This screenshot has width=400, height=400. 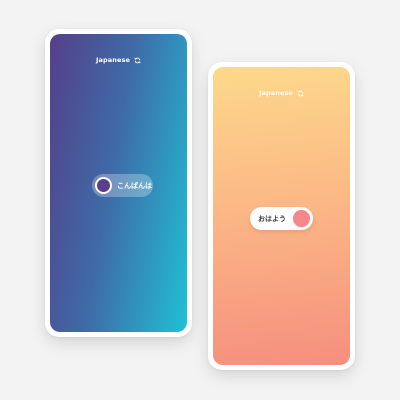 I want to click on greeting-toggle-night: こんばんは, so click(x=122, y=185).